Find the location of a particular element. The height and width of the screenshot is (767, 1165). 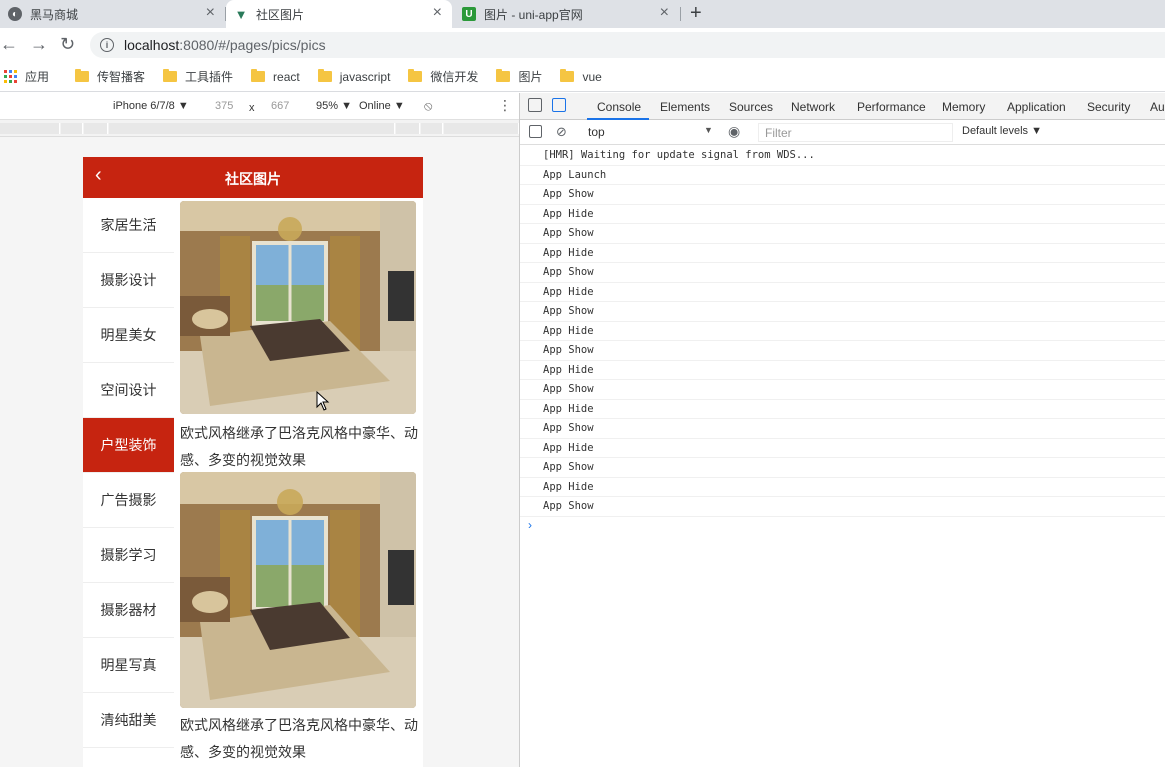

network-throttle-select: Online ▼ is located at coordinates (382, 106).